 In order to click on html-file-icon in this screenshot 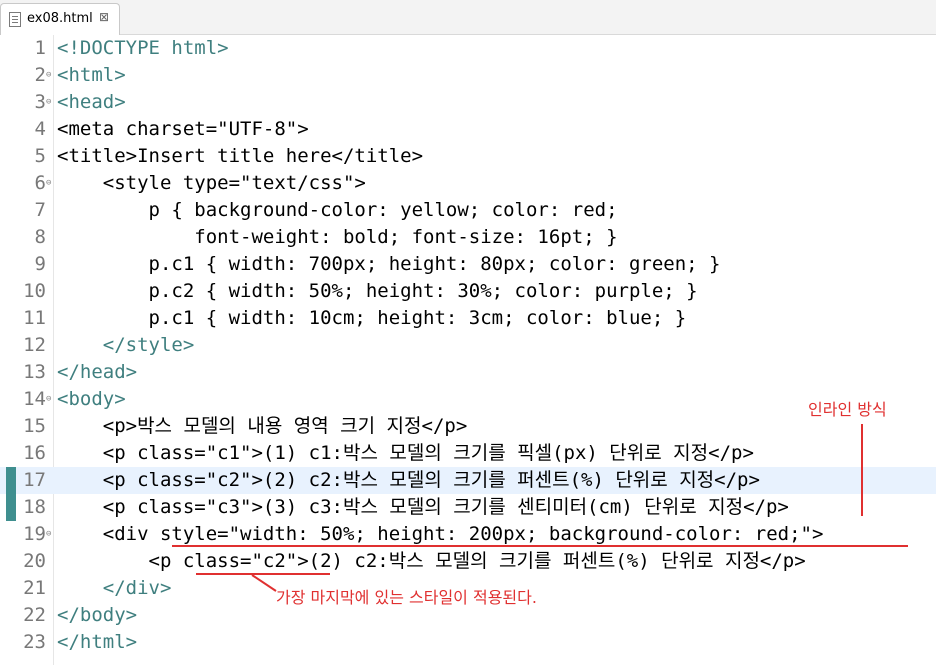, I will do `click(15, 19)`.